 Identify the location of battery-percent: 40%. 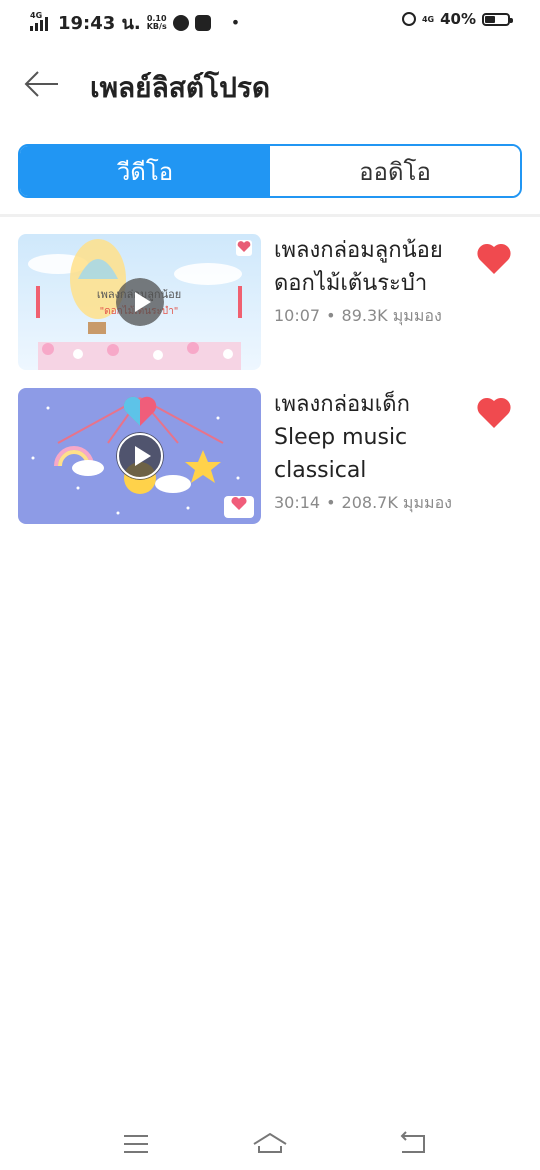
(458, 19).